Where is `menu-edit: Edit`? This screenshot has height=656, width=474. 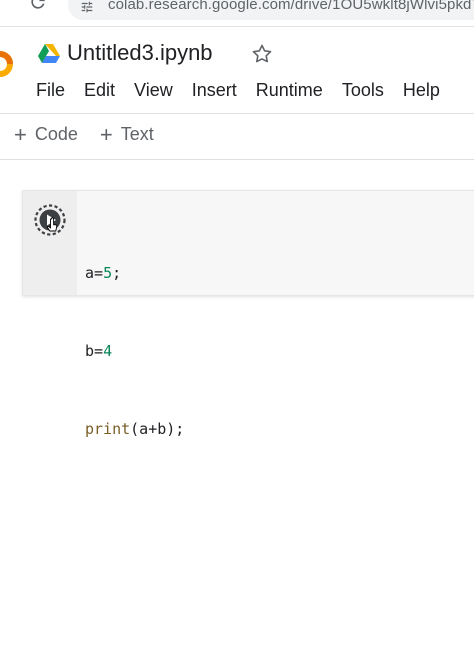
menu-edit: Edit is located at coordinates (99, 90).